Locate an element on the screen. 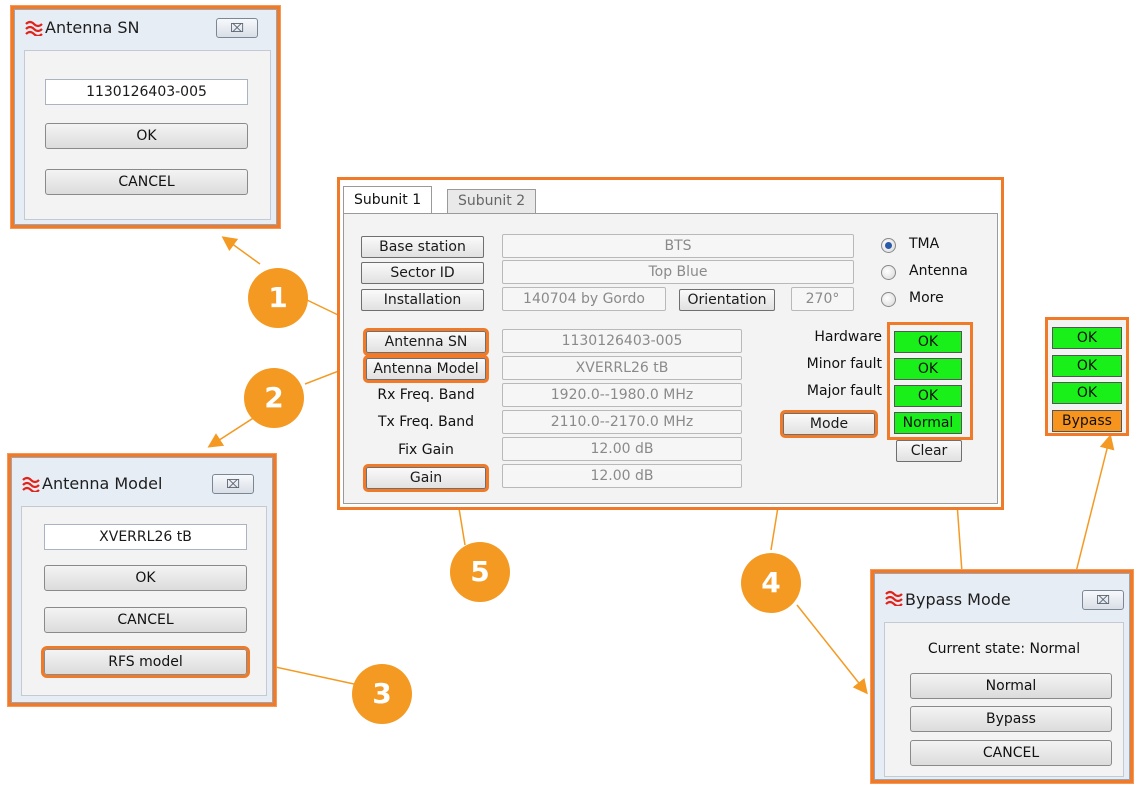 This screenshot has height=787, width=1136. tab-subunit-1: Subunit 1 is located at coordinates (388, 200).